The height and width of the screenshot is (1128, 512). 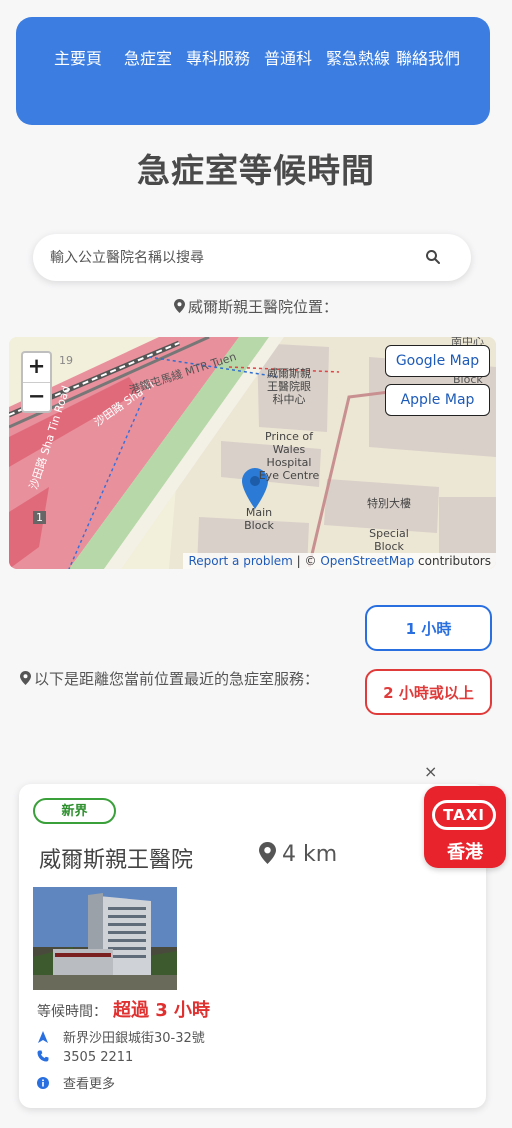 I want to click on nav-item-label: 普通科, so click(x=287, y=58).